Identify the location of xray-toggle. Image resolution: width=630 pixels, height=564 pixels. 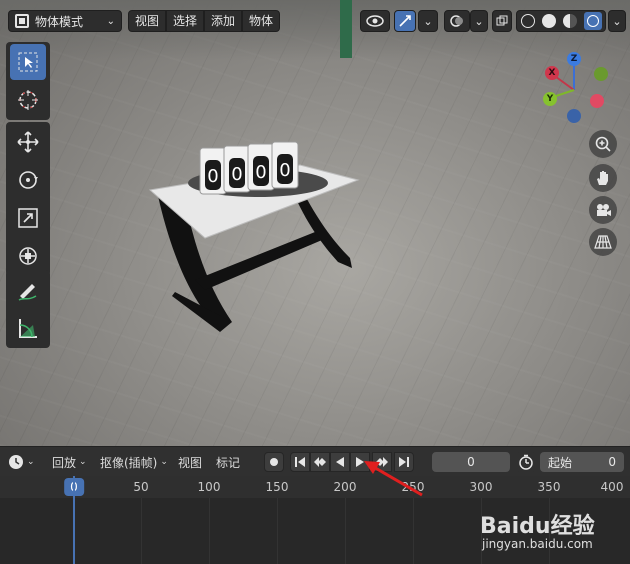
(502, 21).